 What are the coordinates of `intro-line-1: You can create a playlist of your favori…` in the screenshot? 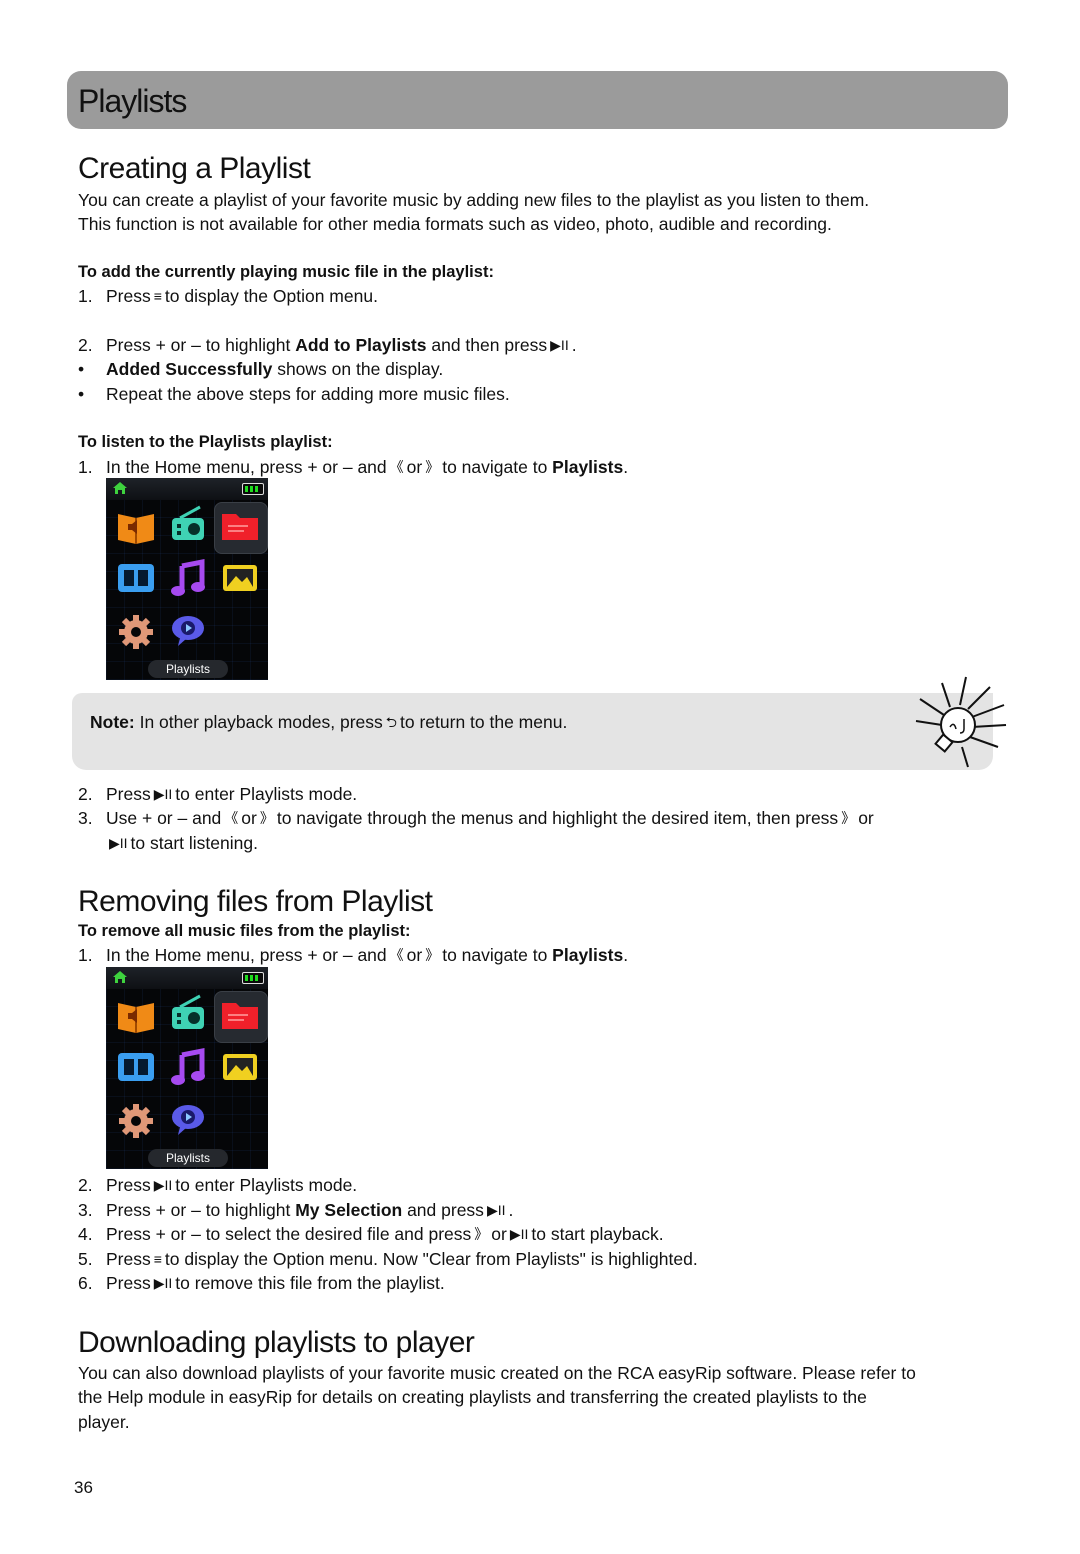 It's located at (474, 200).